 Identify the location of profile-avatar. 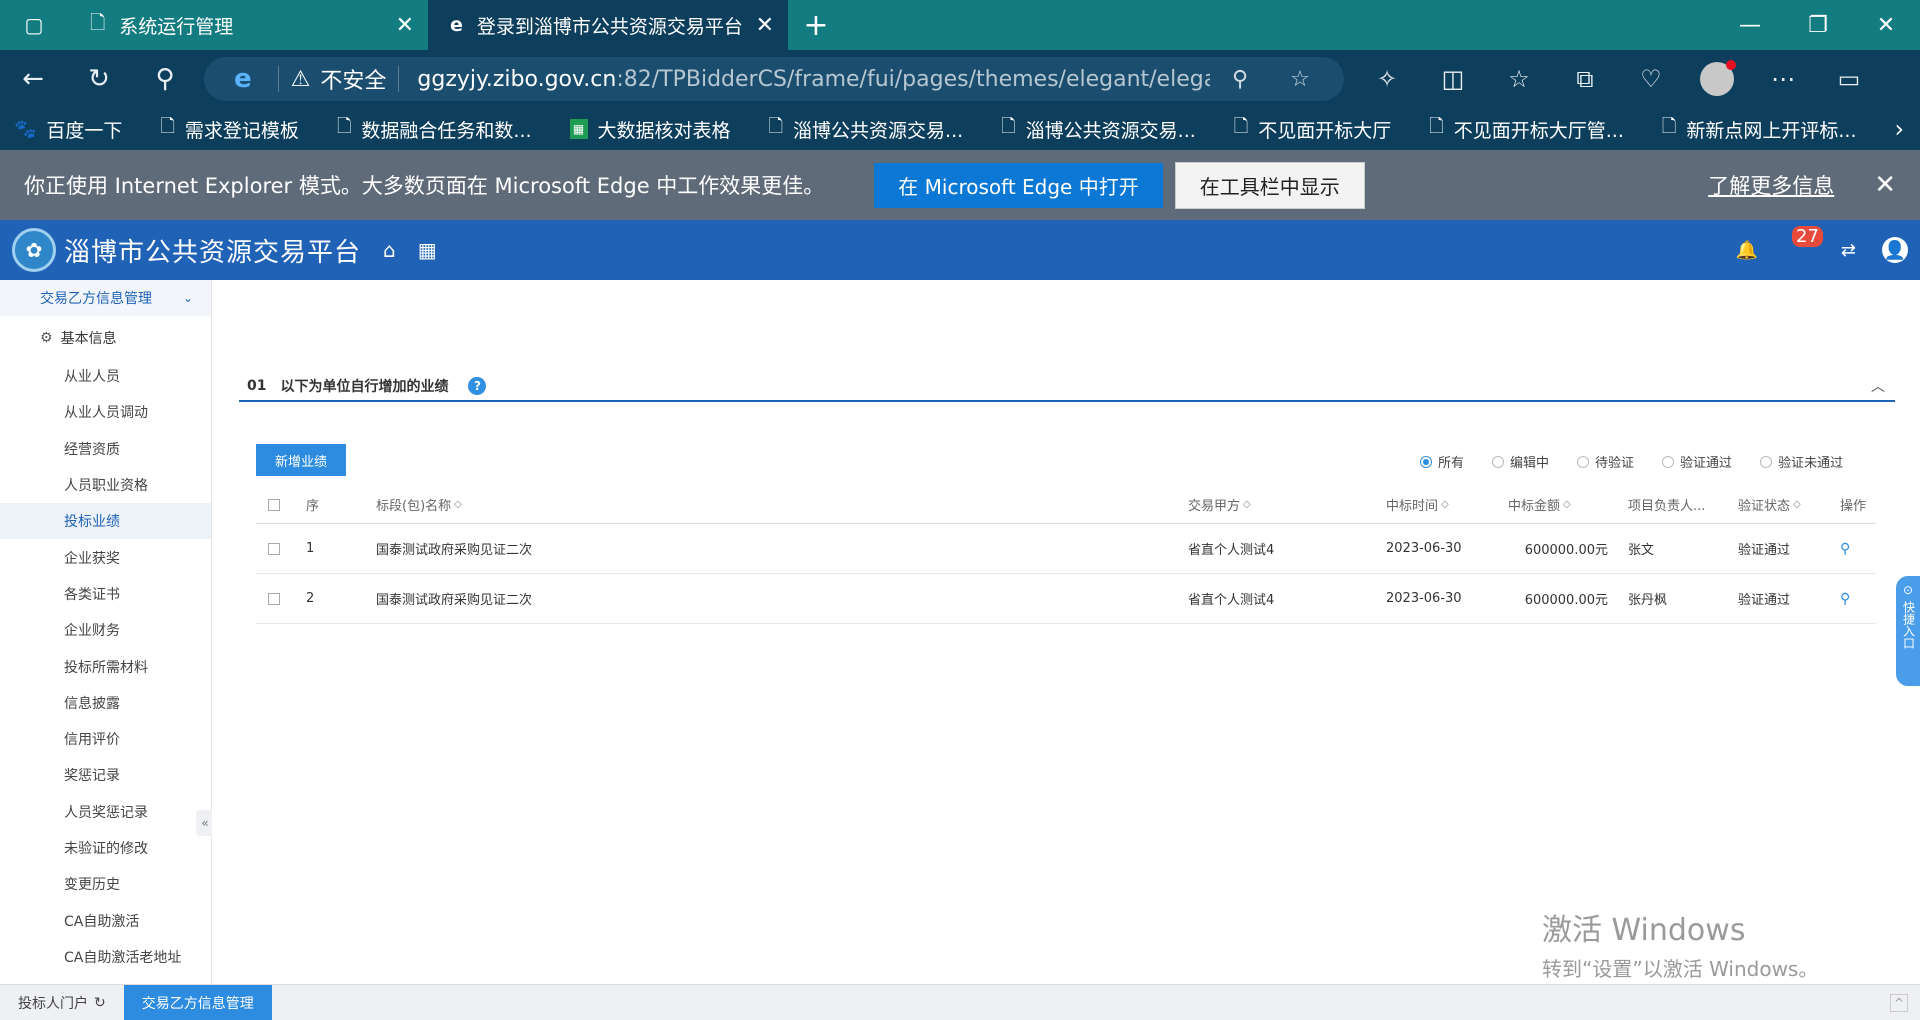
(1718, 78).